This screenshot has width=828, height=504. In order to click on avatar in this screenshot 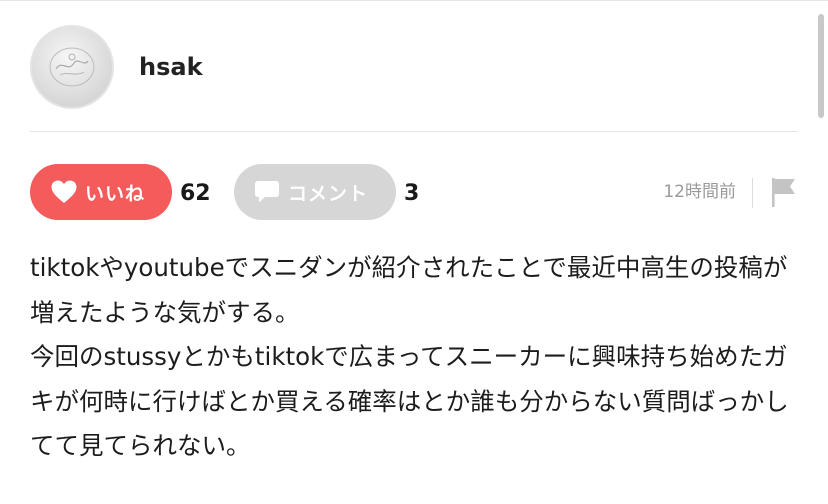, I will do `click(72, 67)`.